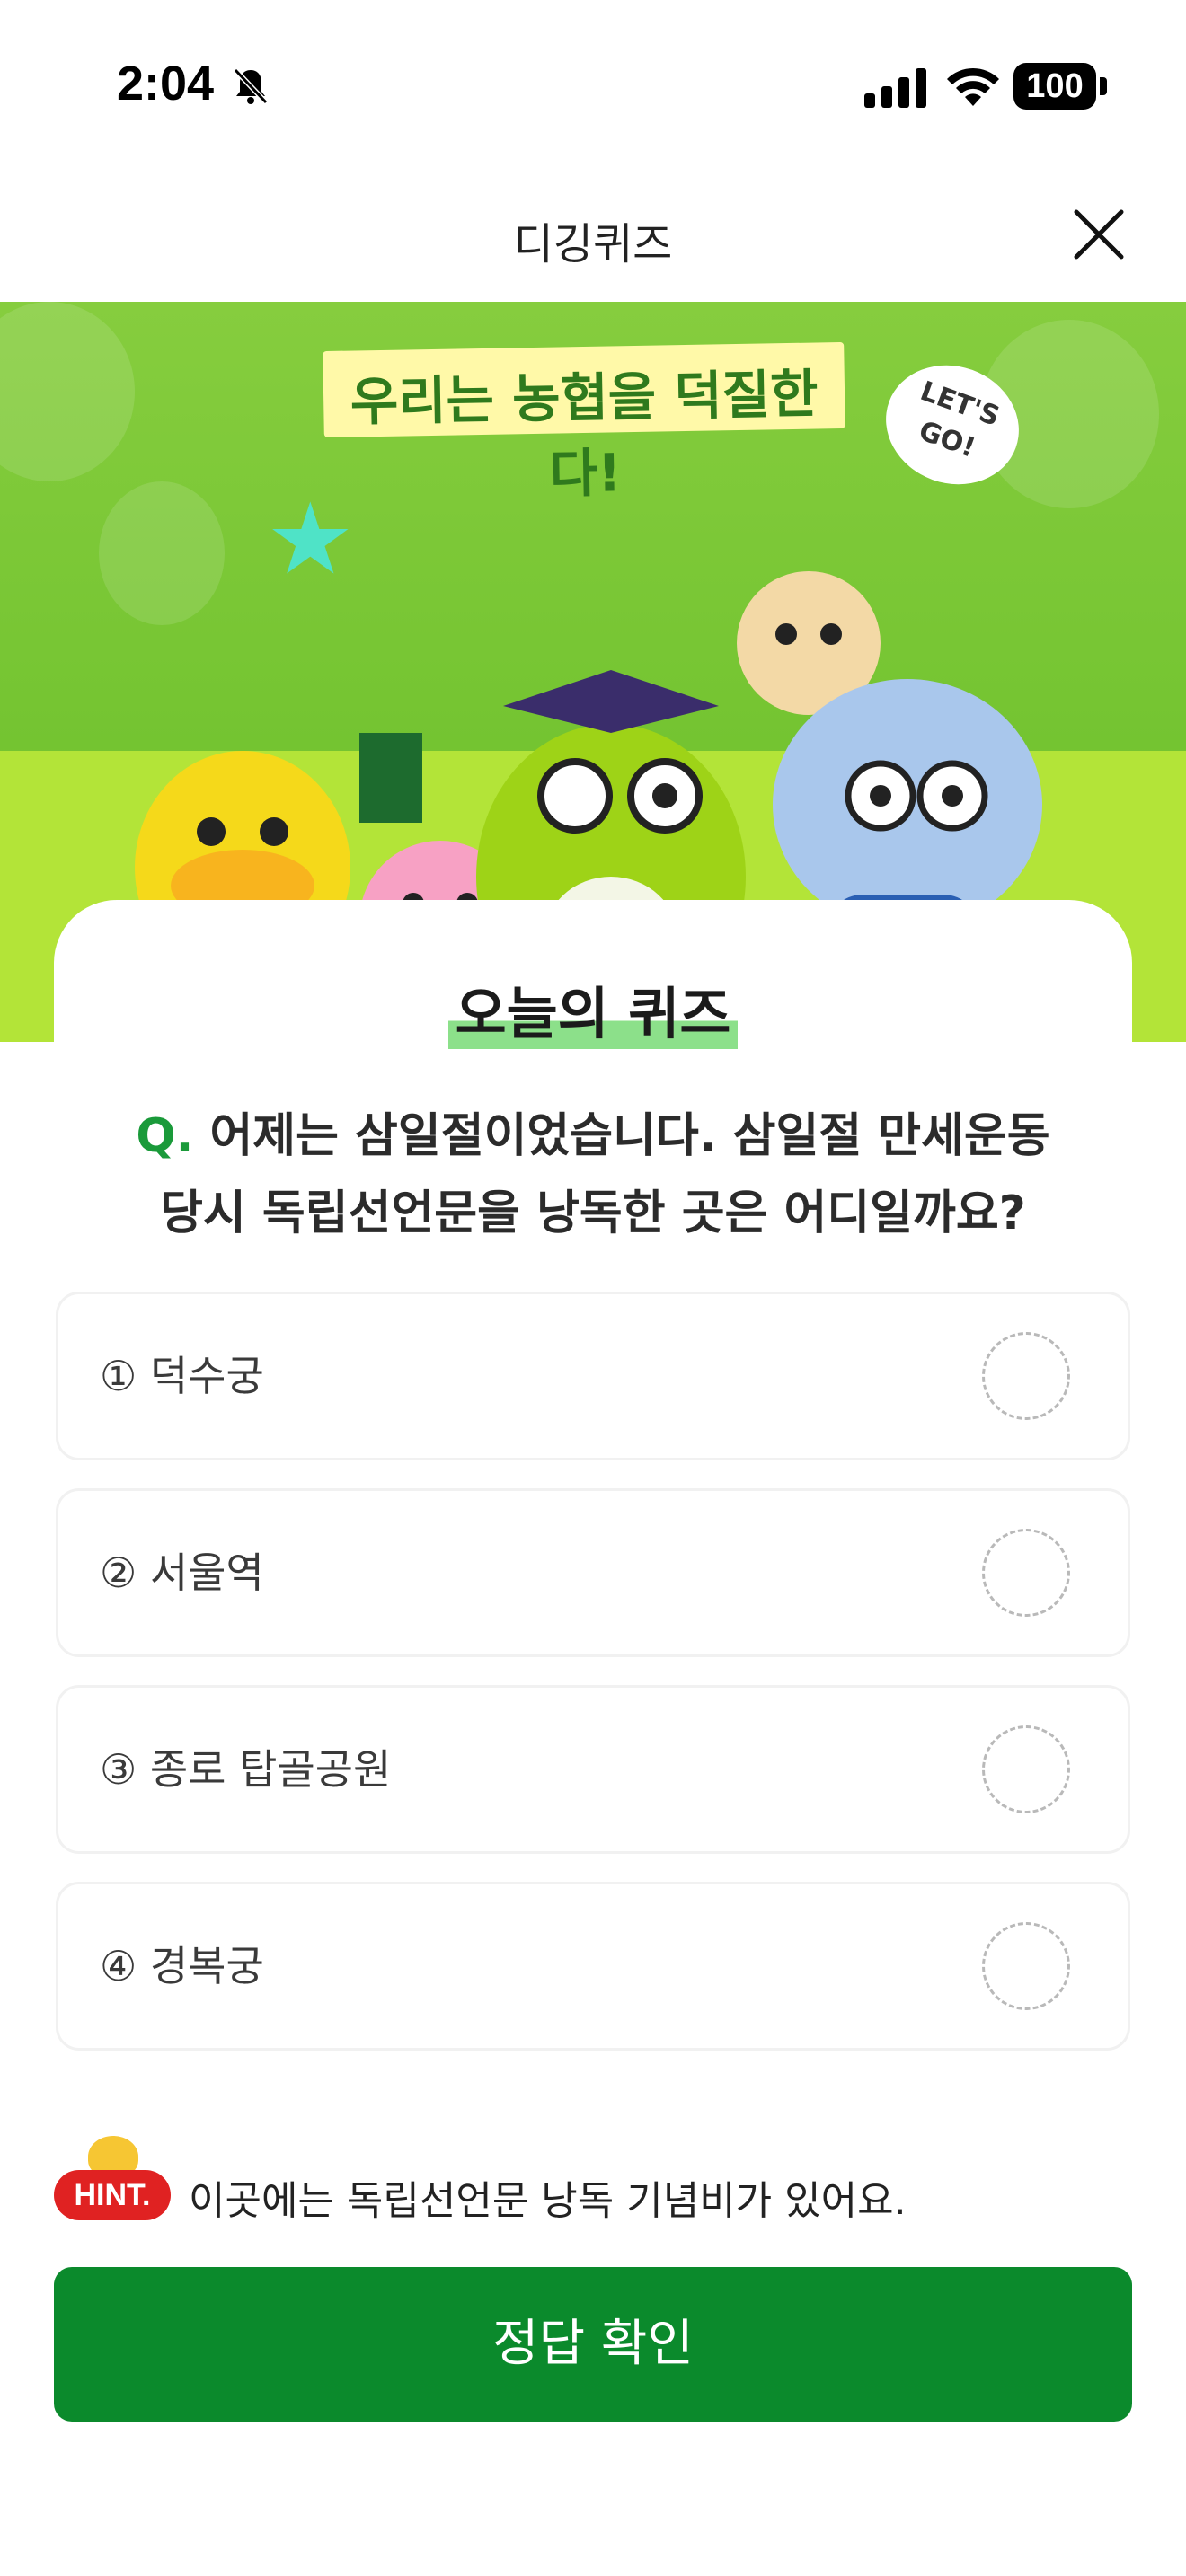  I want to click on battery-icon: 100, so click(1054, 86).